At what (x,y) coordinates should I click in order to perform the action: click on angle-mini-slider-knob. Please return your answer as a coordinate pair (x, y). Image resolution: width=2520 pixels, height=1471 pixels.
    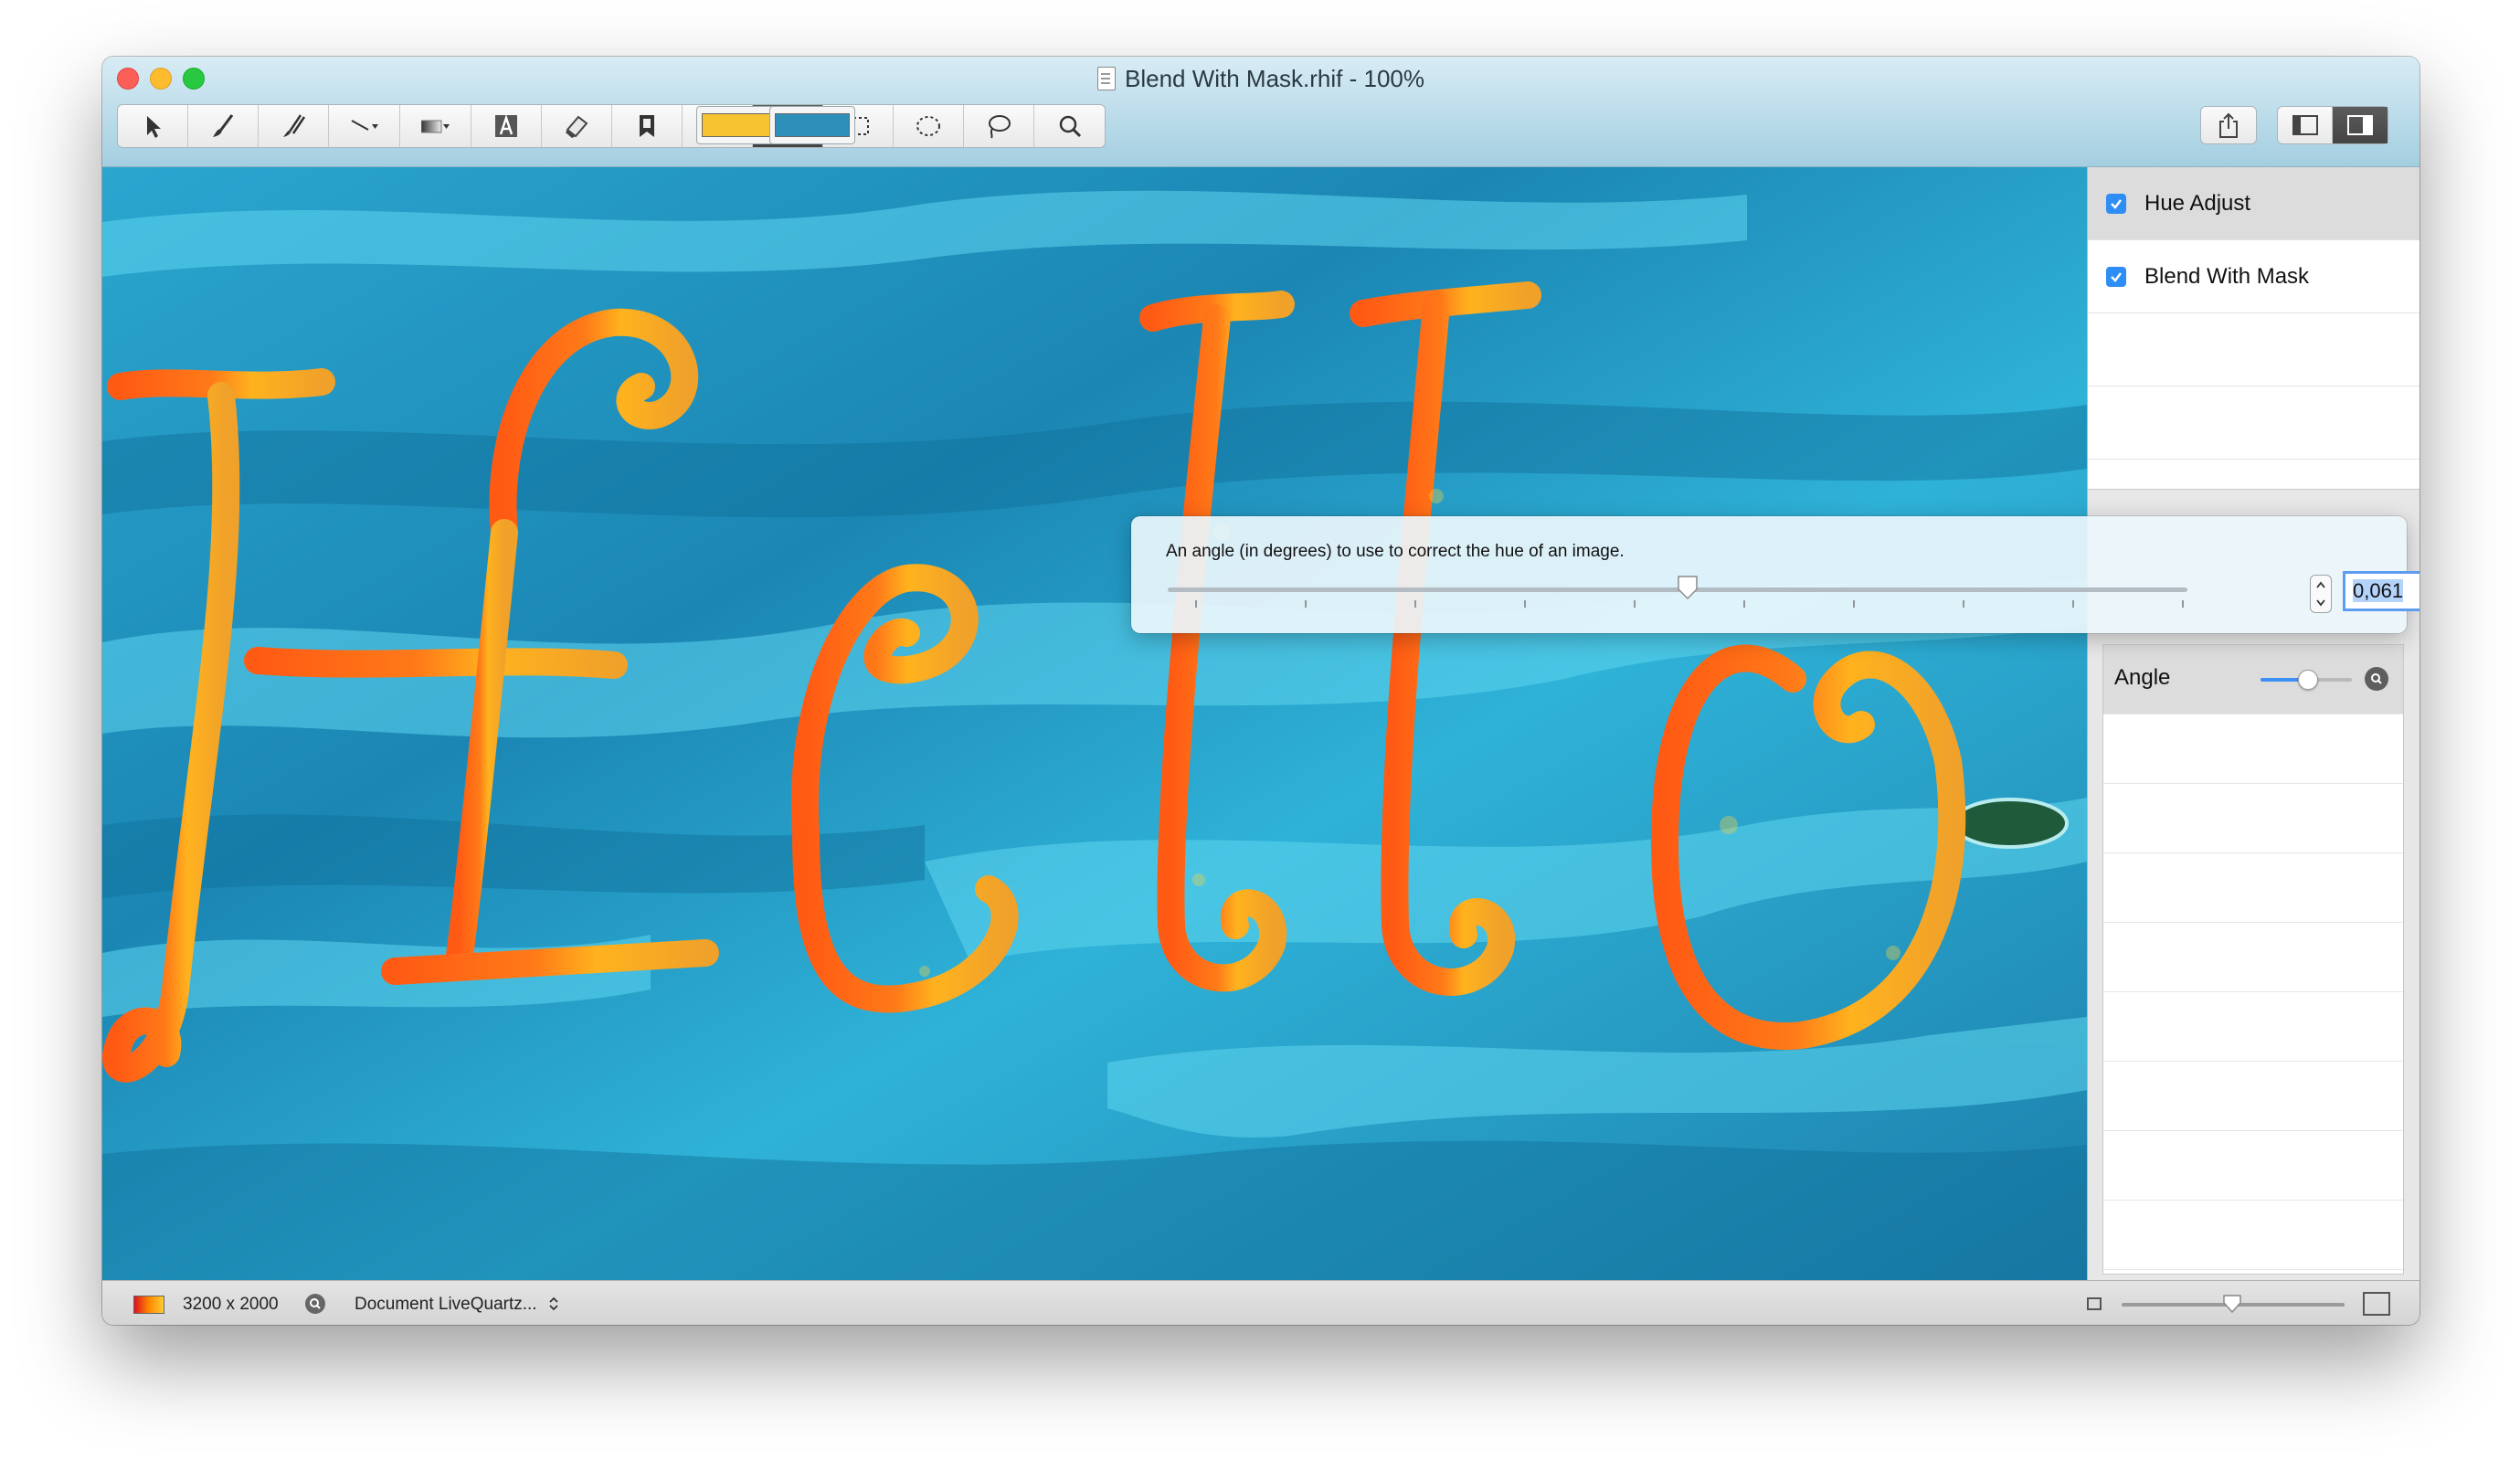
    Looking at the image, I should click on (2308, 680).